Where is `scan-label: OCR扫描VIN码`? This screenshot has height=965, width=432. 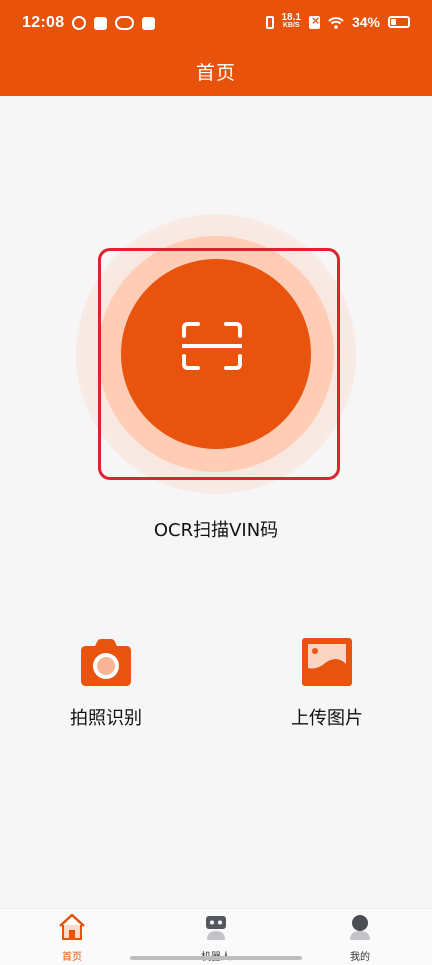 scan-label: OCR扫描VIN码 is located at coordinates (216, 530).